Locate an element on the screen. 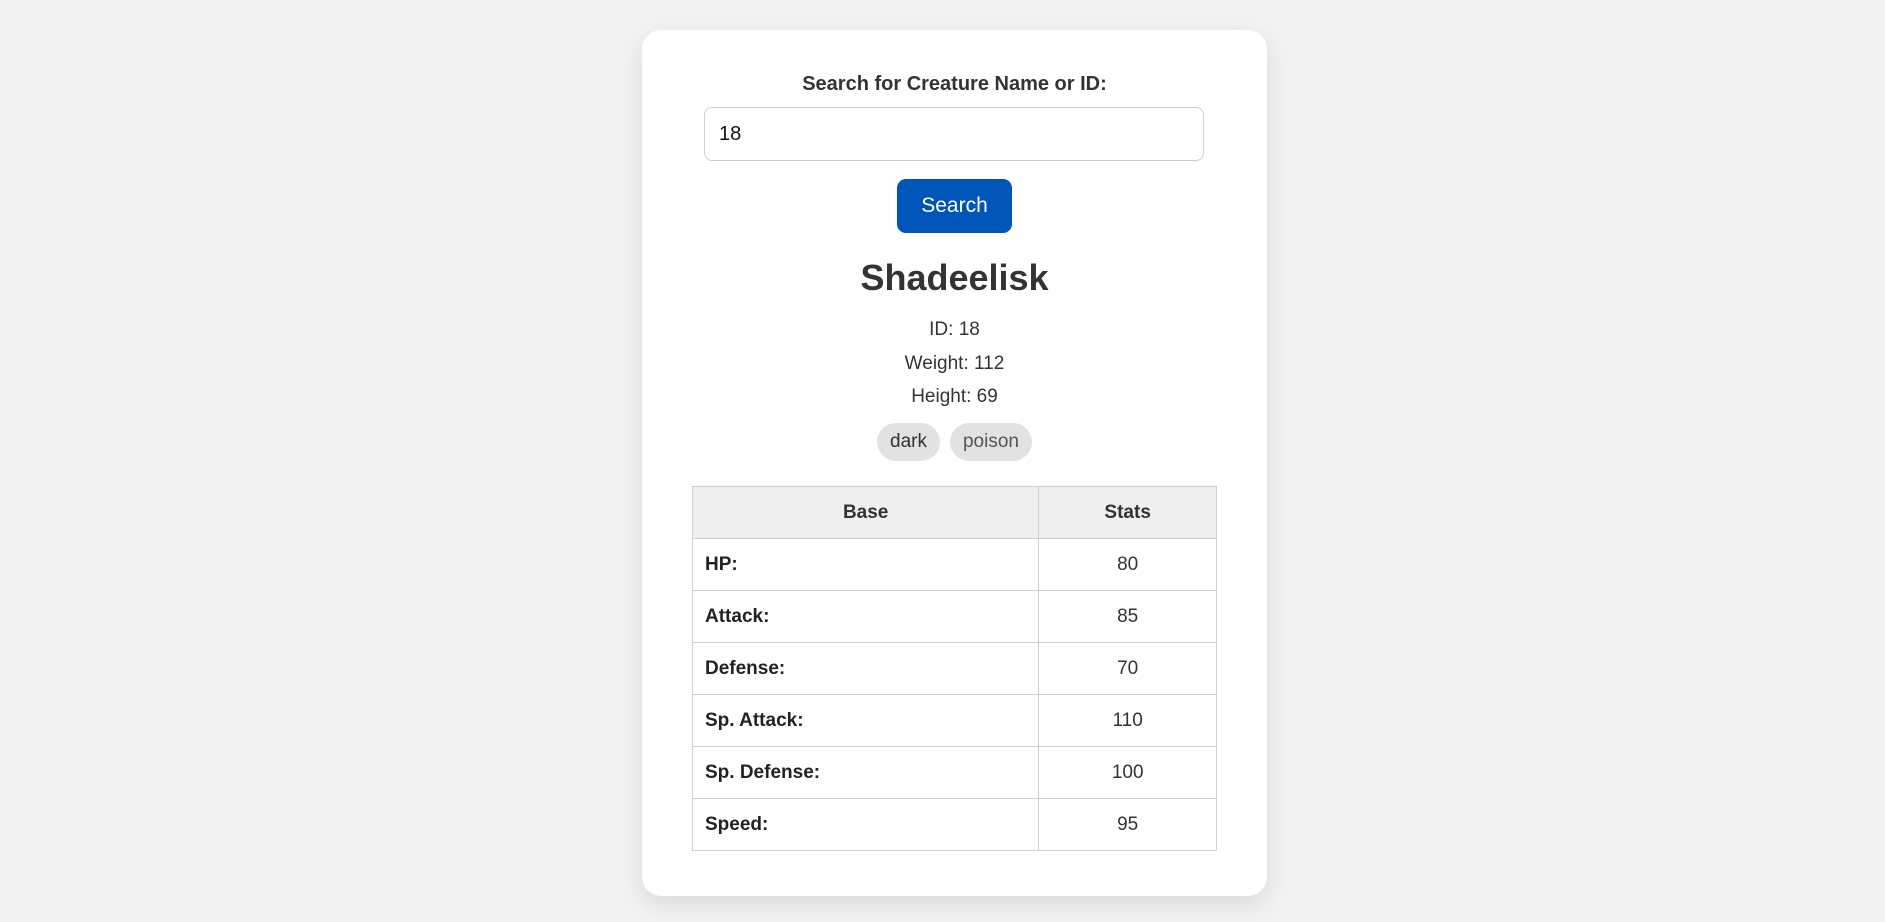 The image size is (1885, 922). search-input is located at coordinates (954, 134).